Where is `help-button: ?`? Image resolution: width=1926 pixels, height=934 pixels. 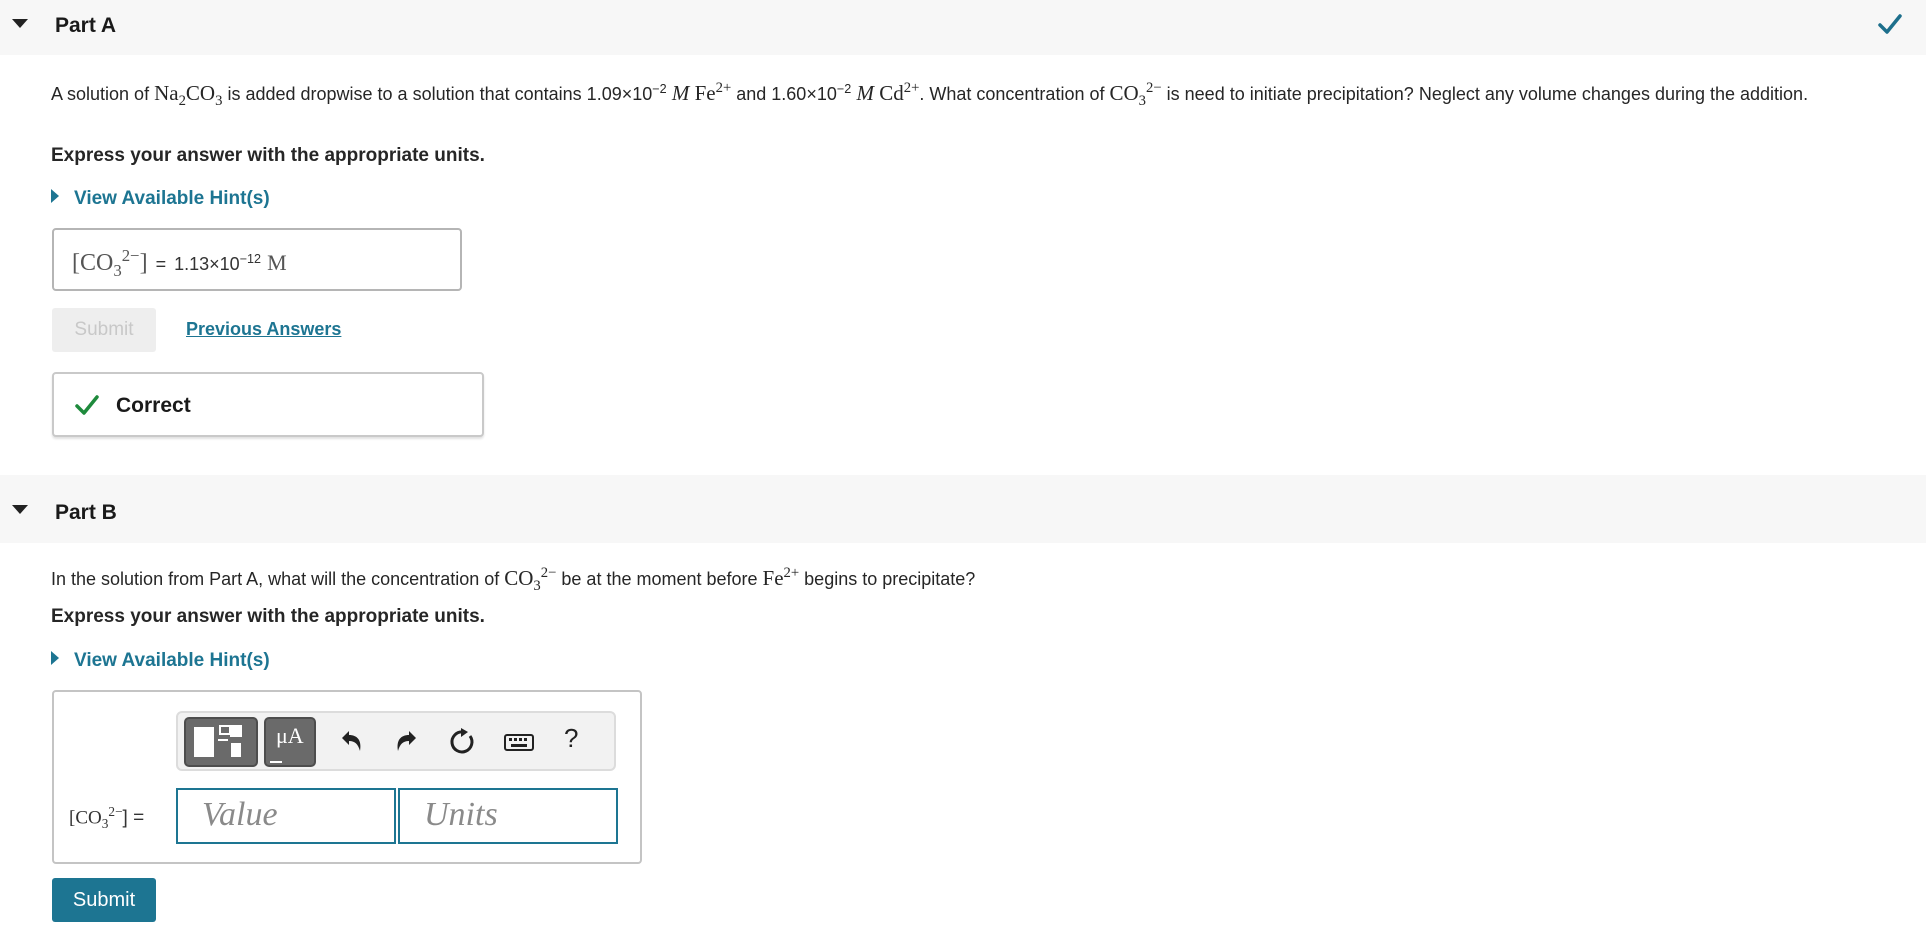
help-button: ? is located at coordinates (571, 738).